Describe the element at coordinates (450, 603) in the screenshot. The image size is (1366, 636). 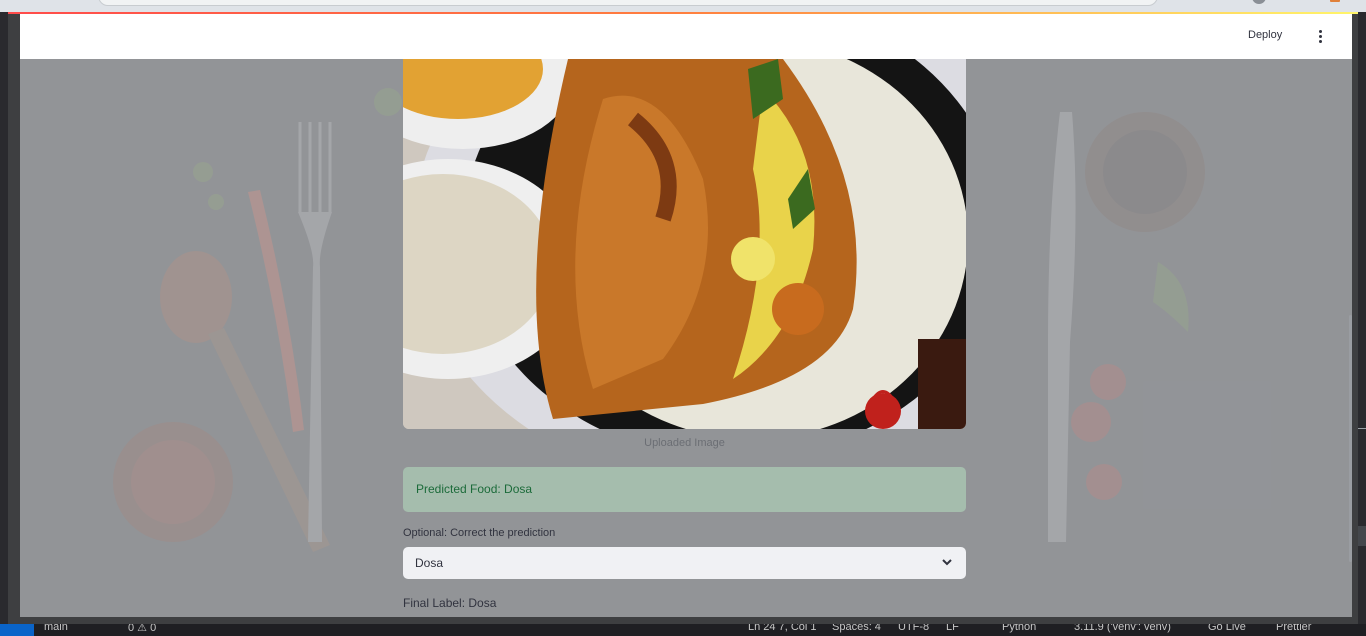
I see `final-label: Final Label: Dosa` at that location.